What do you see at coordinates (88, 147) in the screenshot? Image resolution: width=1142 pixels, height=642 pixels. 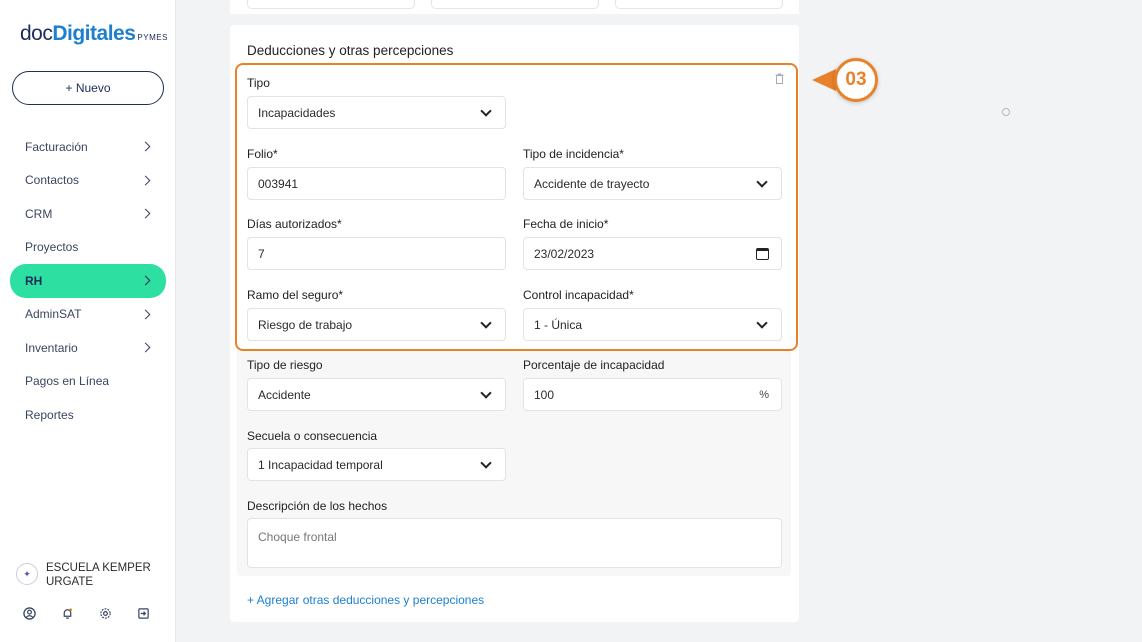 I see `sidebar-item-facturacion: Facturación` at bounding box center [88, 147].